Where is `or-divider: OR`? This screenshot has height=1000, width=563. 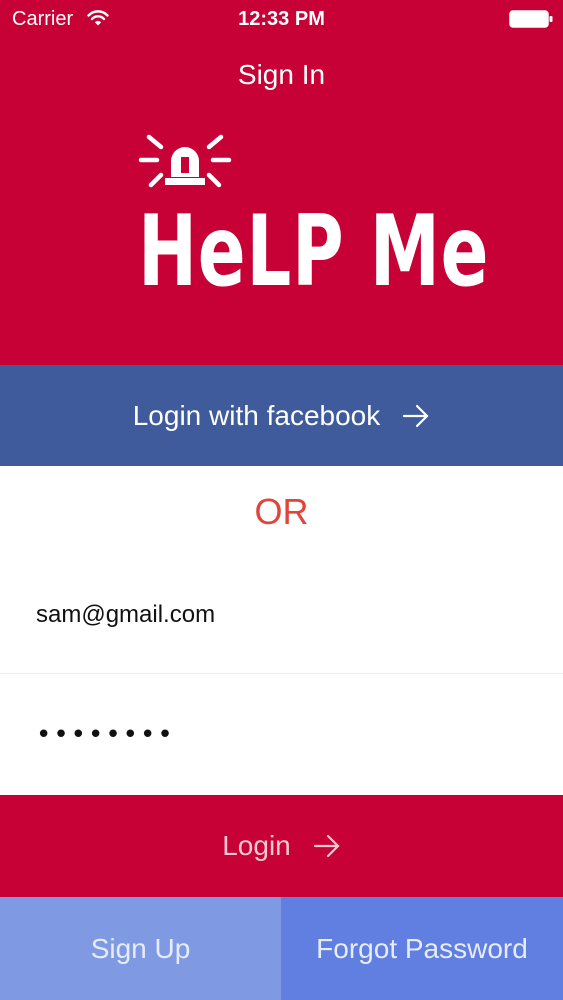
or-divider: OR is located at coordinates (281, 511).